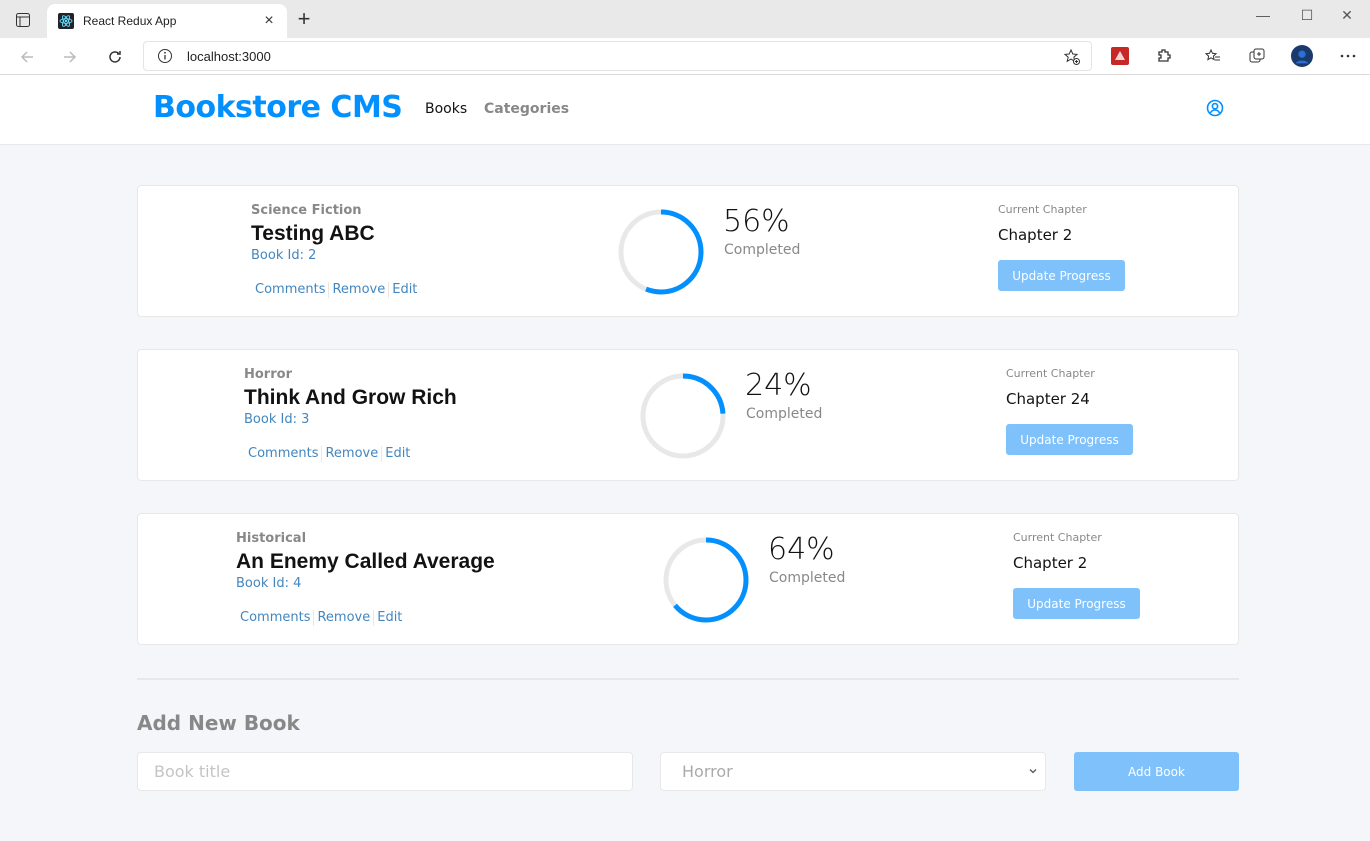 This screenshot has width=1370, height=841. What do you see at coordinates (1348, 56) in the screenshot?
I see `more-options-icon` at bounding box center [1348, 56].